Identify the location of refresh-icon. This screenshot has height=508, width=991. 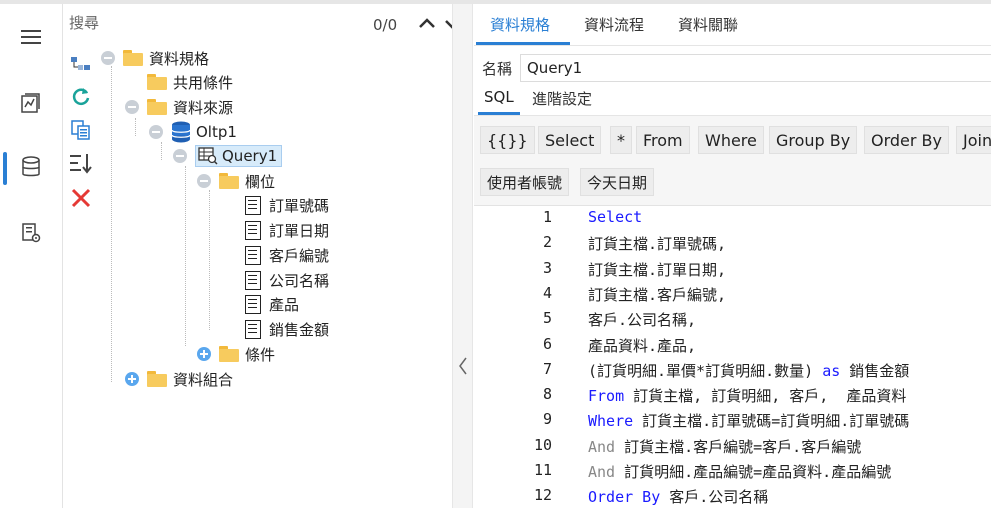
(81, 96).